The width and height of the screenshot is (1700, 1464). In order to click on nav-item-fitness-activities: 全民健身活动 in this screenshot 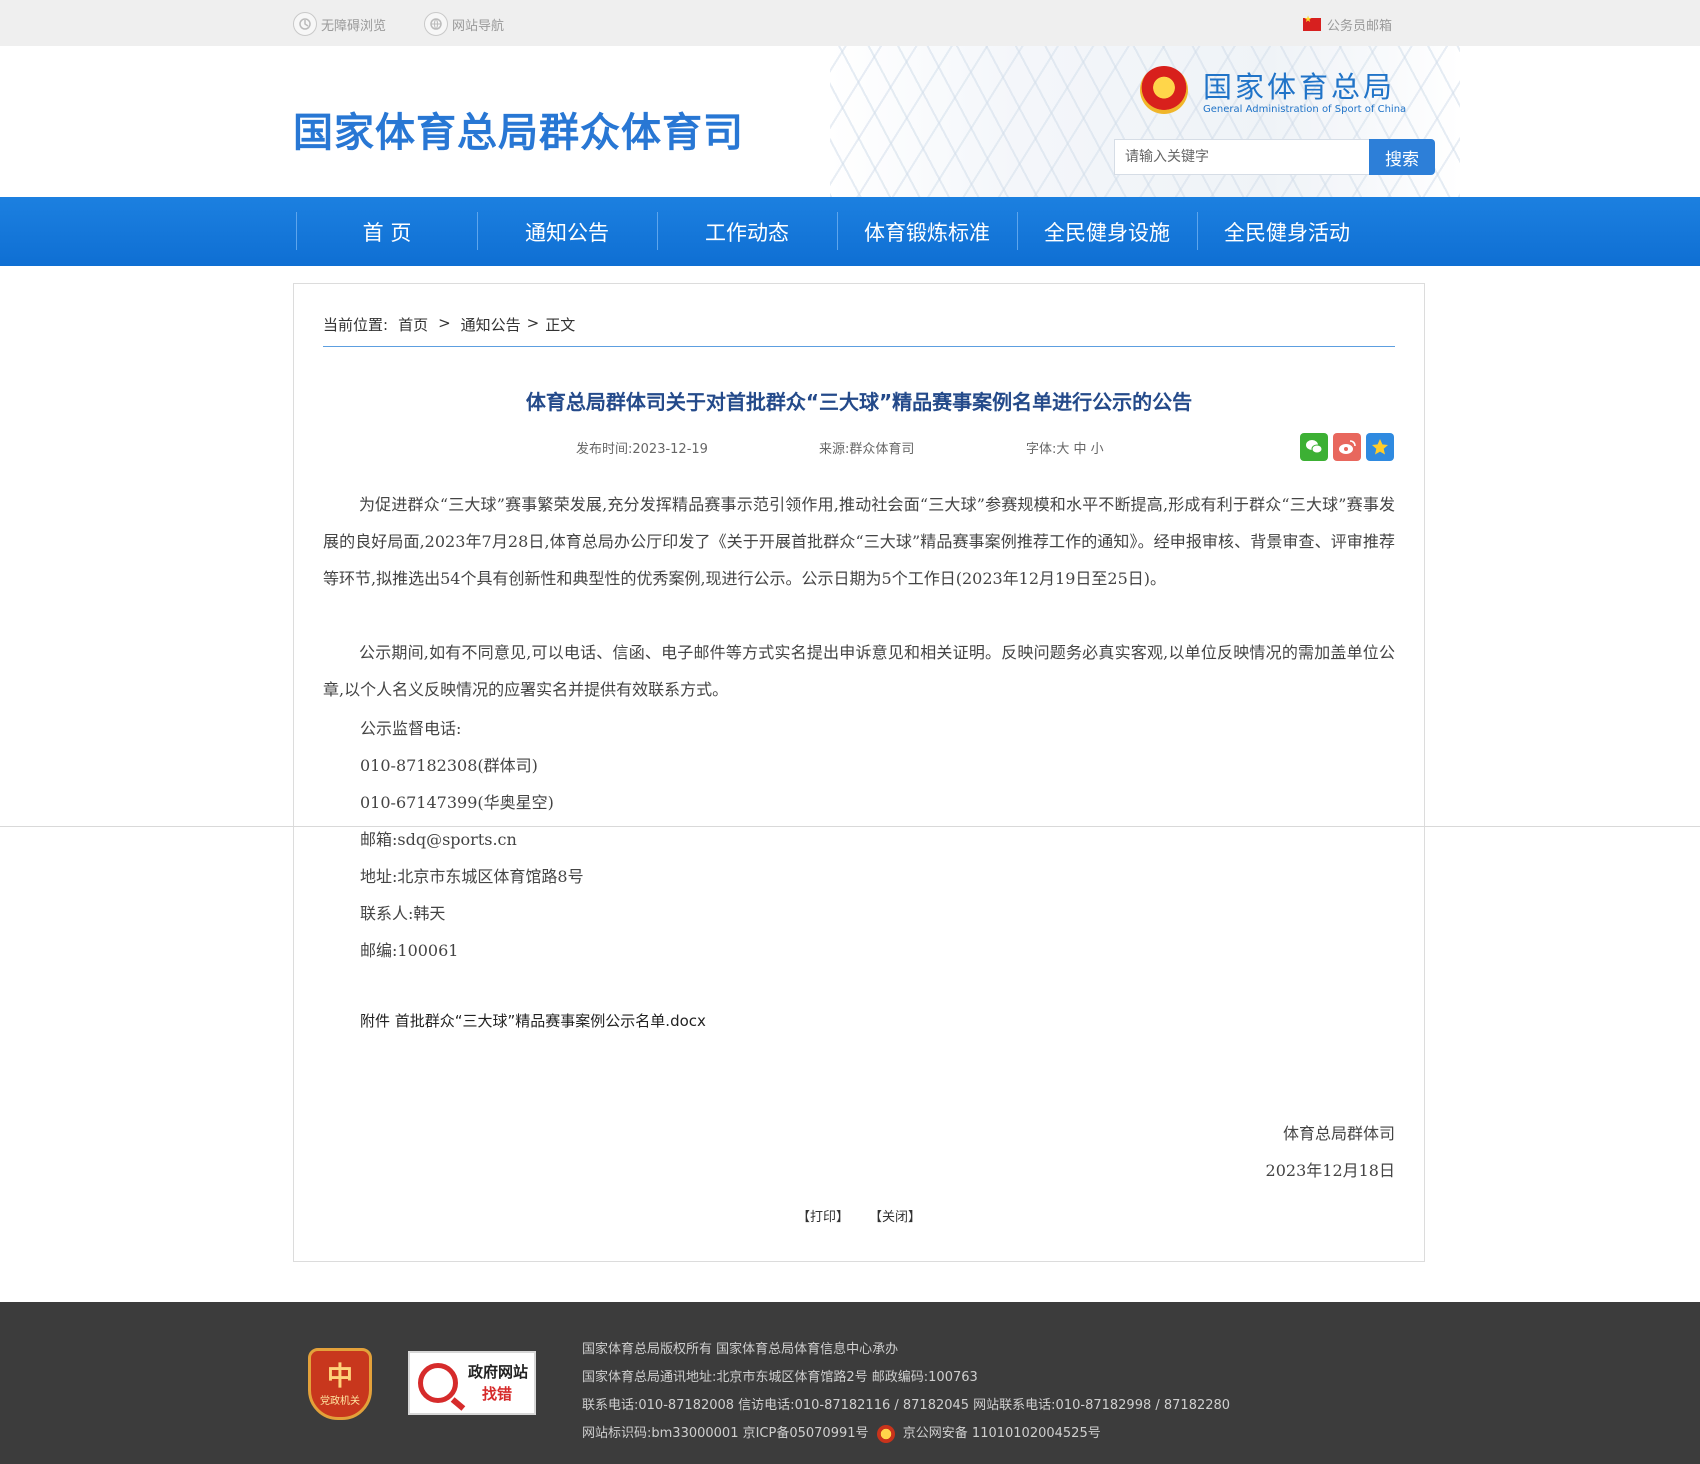, I will do `click(1287, 231)`.